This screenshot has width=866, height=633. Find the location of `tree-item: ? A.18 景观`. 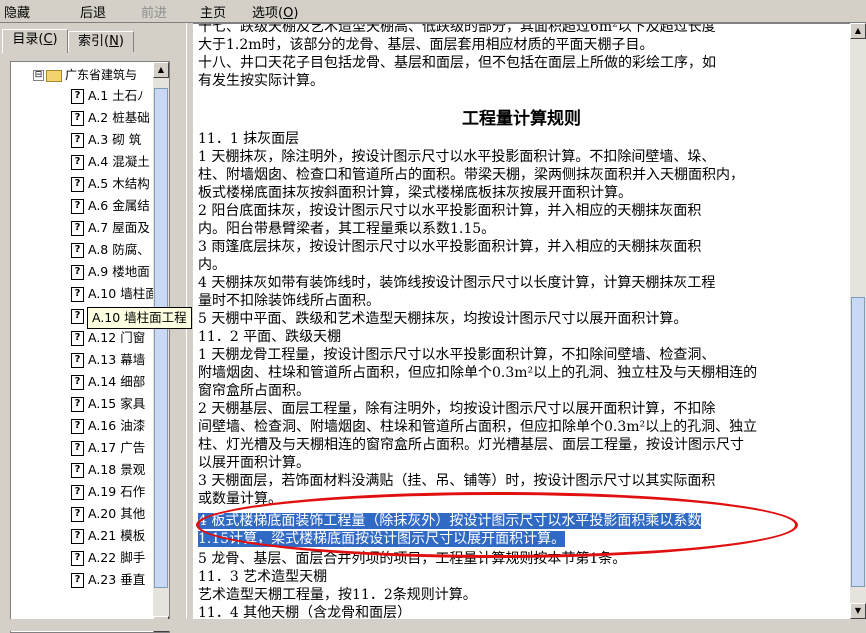

tree-item: ? A.18 景观 is located at coordinates (108, 470).